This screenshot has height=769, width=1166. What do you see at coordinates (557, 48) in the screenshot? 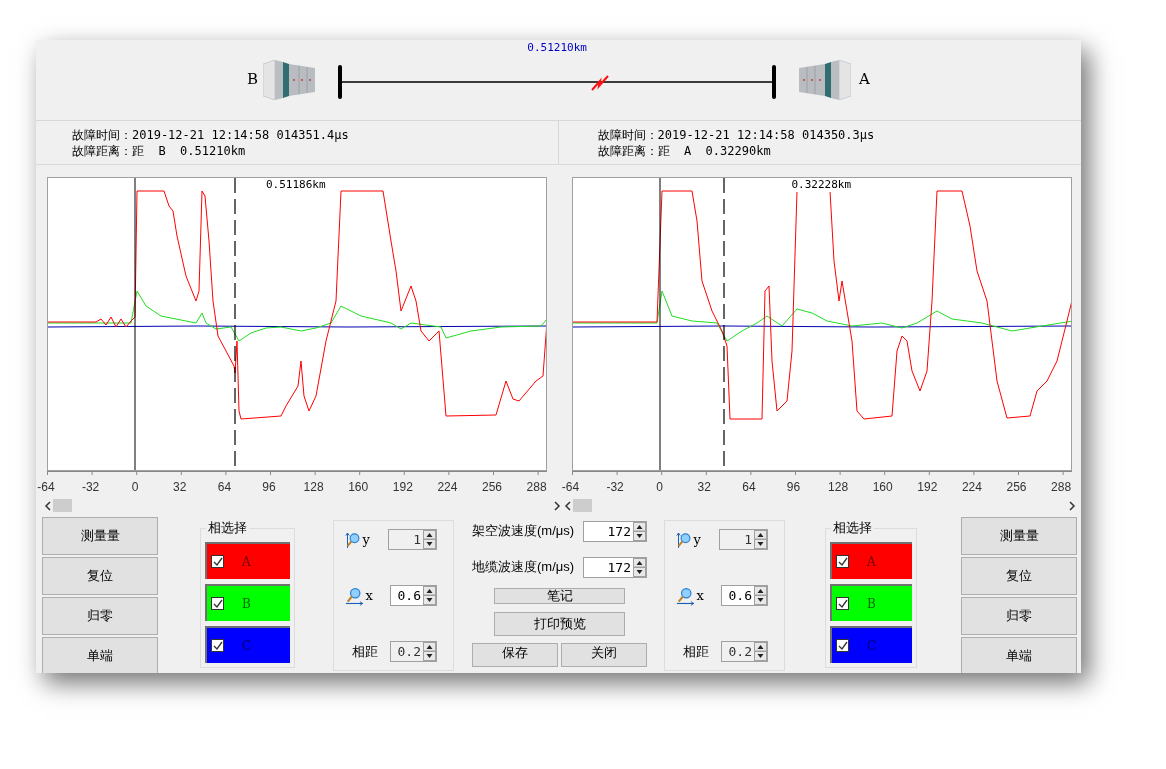
I see `distance-label: 0.51210km` at bounding box center [557, 48].